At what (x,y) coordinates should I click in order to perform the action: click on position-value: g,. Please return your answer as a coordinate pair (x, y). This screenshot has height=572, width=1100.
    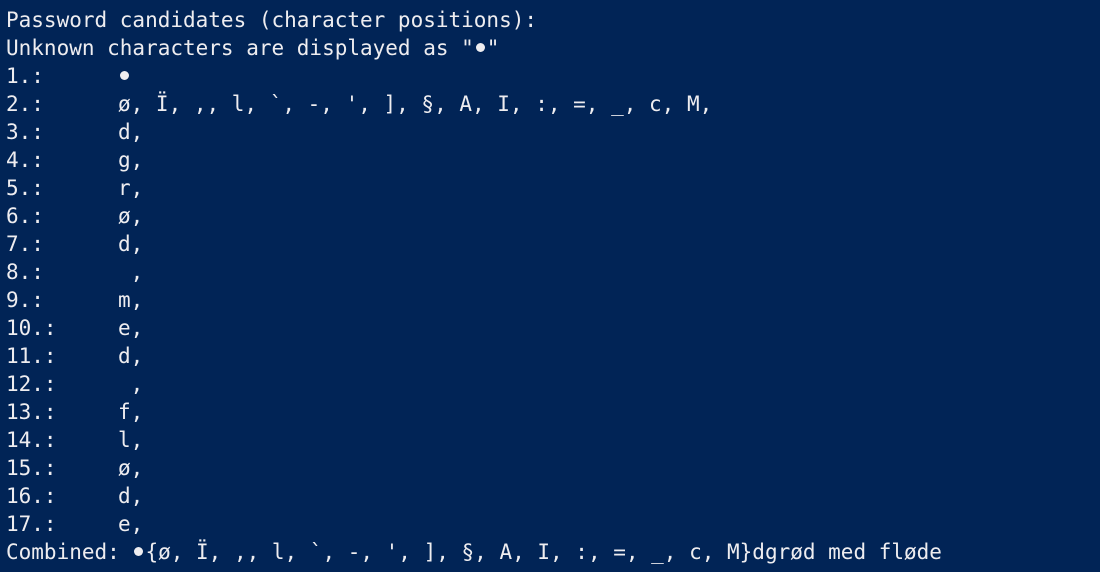
    Looking at the image, I should click on (131, 160).